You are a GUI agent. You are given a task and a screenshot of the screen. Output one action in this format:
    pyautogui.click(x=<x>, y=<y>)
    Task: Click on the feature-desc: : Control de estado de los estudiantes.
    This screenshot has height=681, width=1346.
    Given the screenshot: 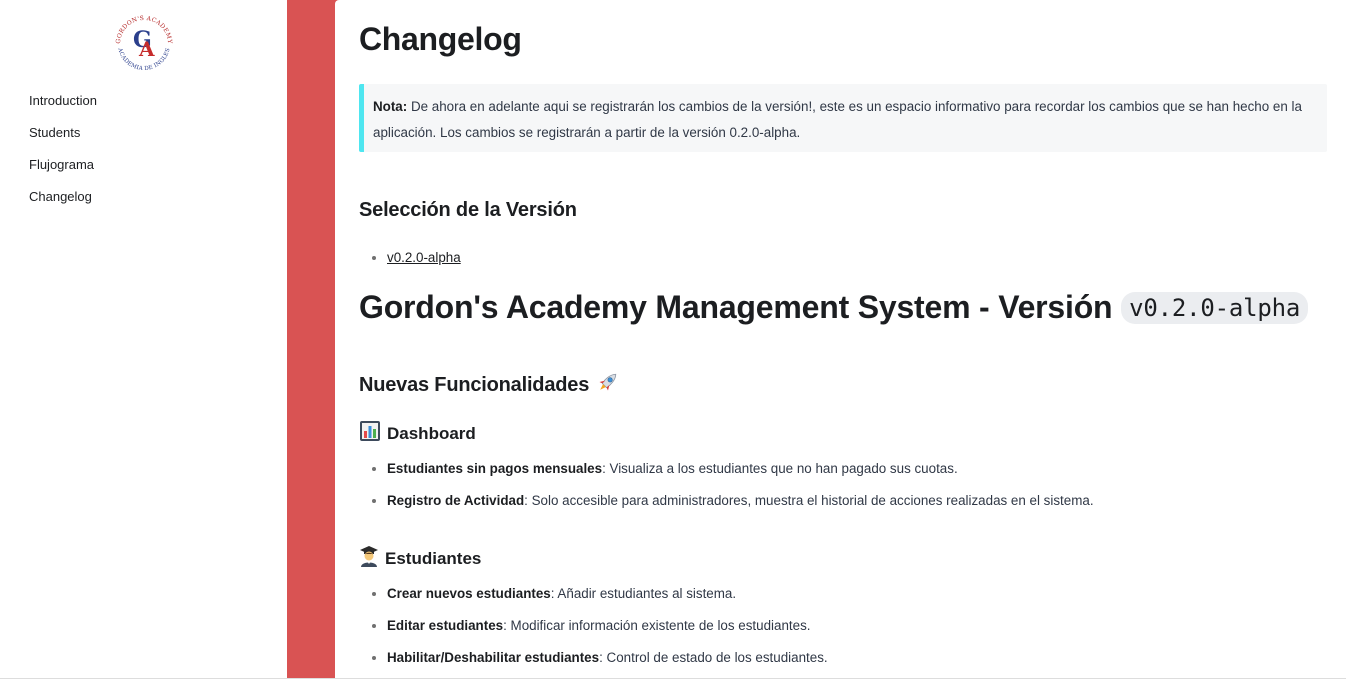 What is the action you would take?
    pyautogui.click(x=713, y=657)
    